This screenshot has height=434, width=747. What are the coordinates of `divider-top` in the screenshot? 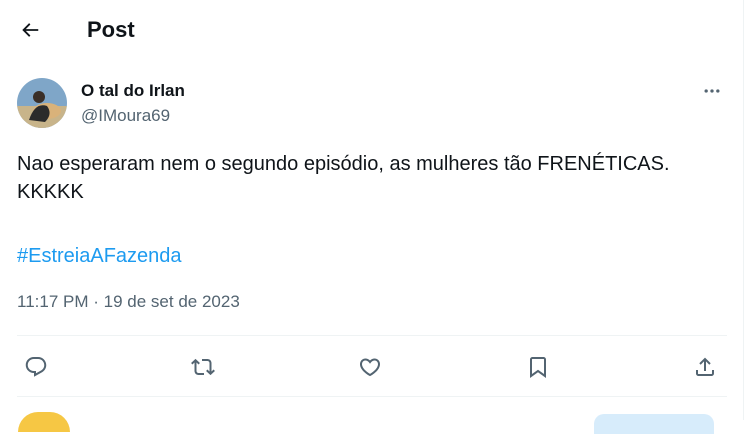 It's located at (372, 335).